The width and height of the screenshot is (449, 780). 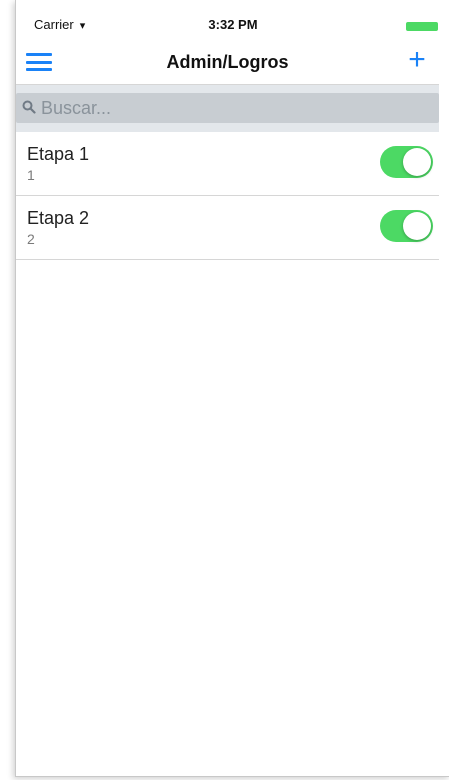 What do you see at coordinates (29, 107) in the screenshot?
I see `search-icon` at bounding box center [29, 107].